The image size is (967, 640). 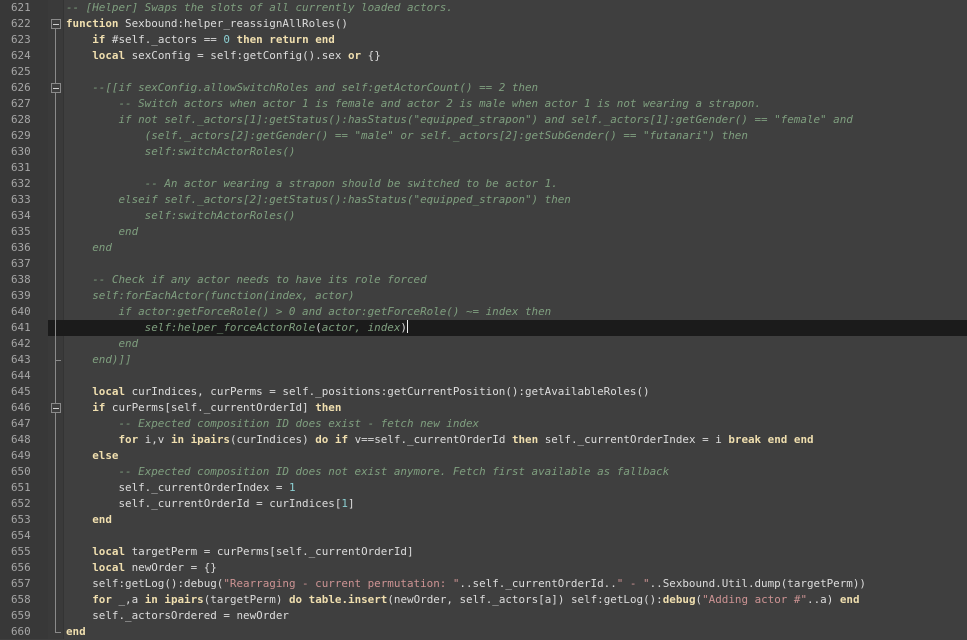 What do you see at coordinates (483, 264) in the screenshot?
I see `code-line: 637` at bounding box center [483, 264].